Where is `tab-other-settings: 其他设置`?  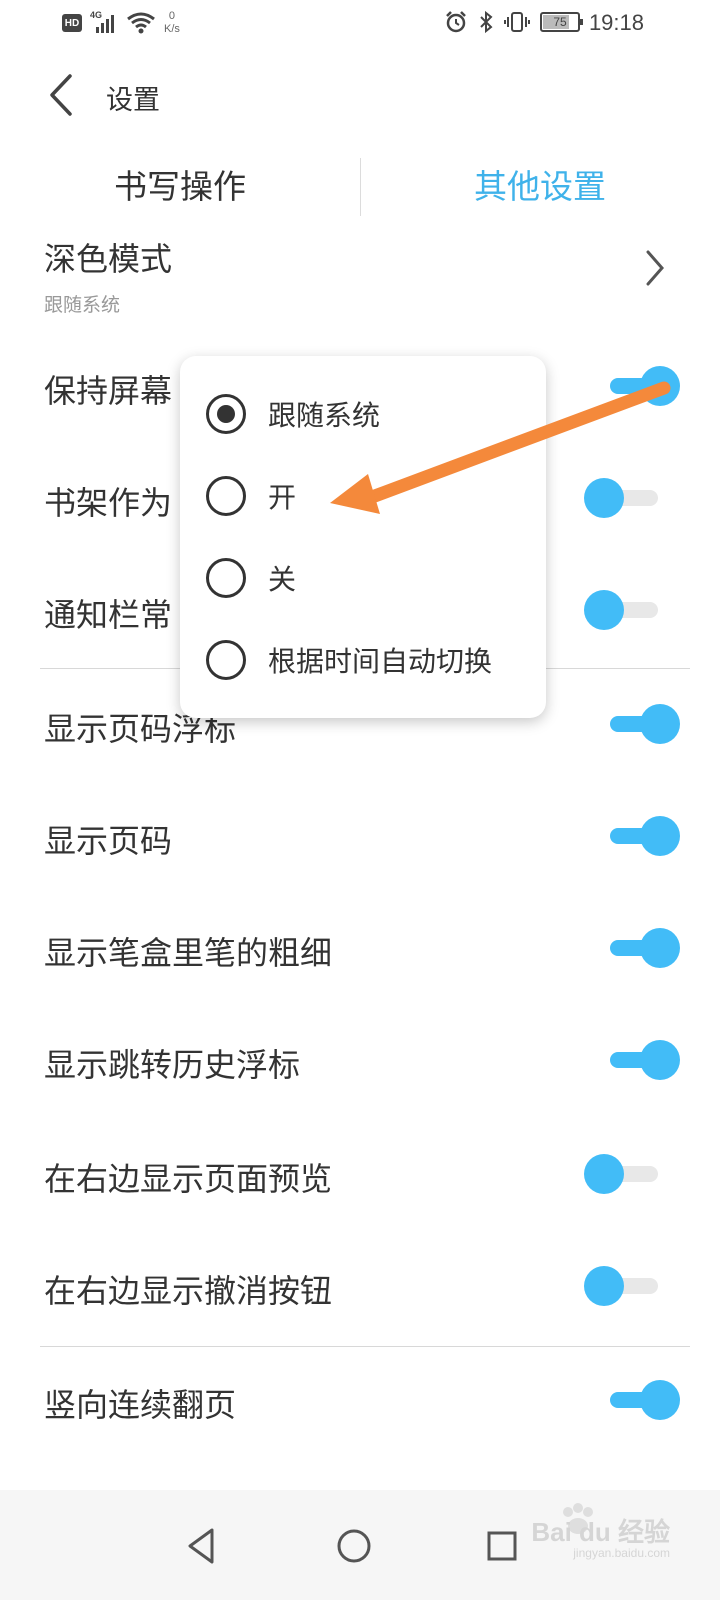
tab-other-settings: 其他设置 is located at coordinates (540, 184).